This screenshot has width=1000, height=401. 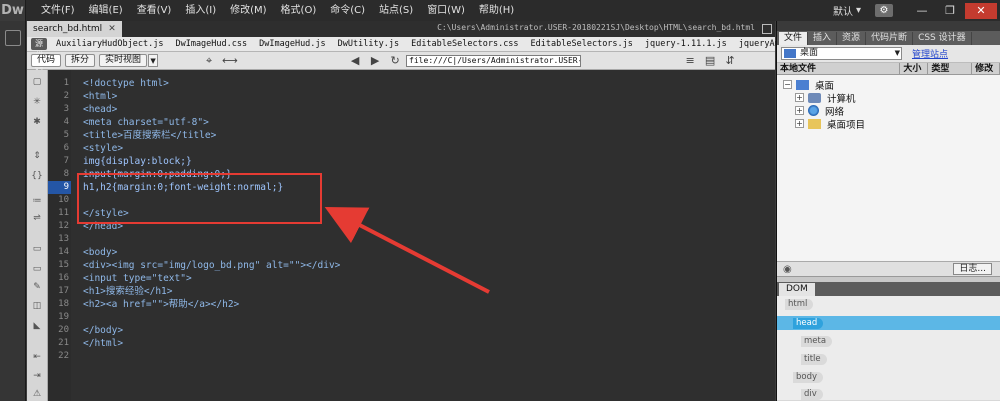 What do you see at coordinates (37, 357) in the screenshot?
I see `indent-icon: ⇤` at bounding box center [37, 357].